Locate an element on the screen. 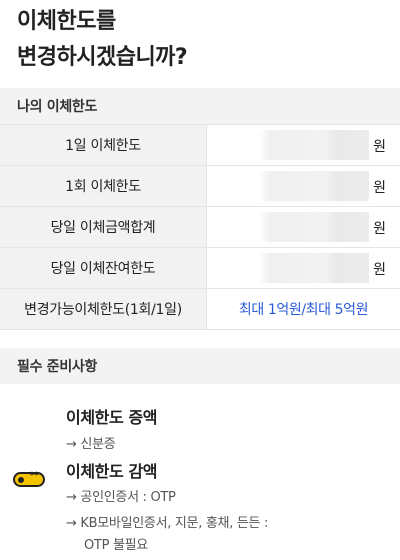 Image resolution: width=400 pixels, height=560 pixels. page-title-line1: 이체한도를 is located at coordinates (66, 21).